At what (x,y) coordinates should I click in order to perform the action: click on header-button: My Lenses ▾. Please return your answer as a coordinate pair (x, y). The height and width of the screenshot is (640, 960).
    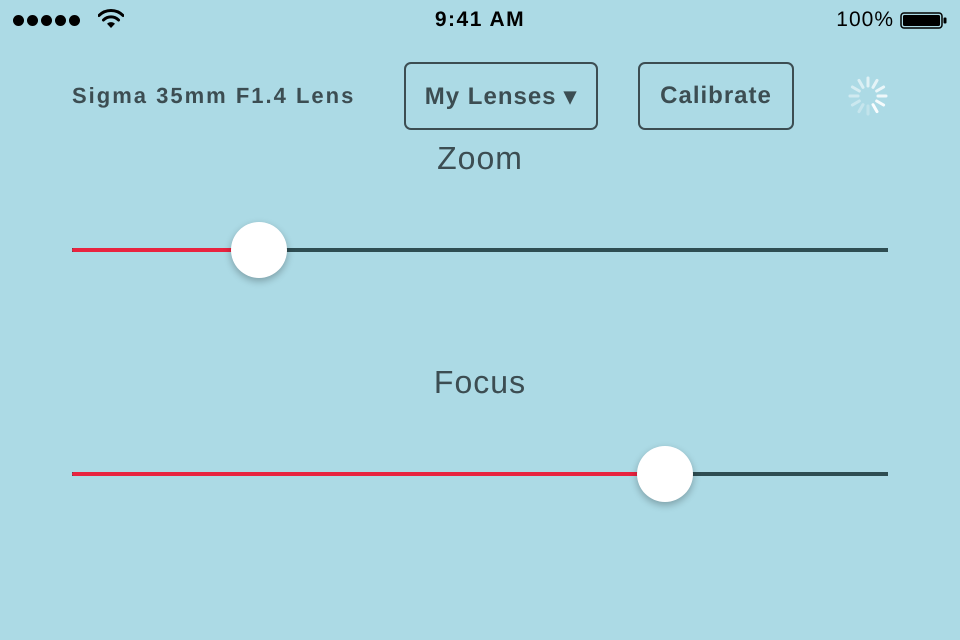
    Looking at the image, I should click on (501, 96).